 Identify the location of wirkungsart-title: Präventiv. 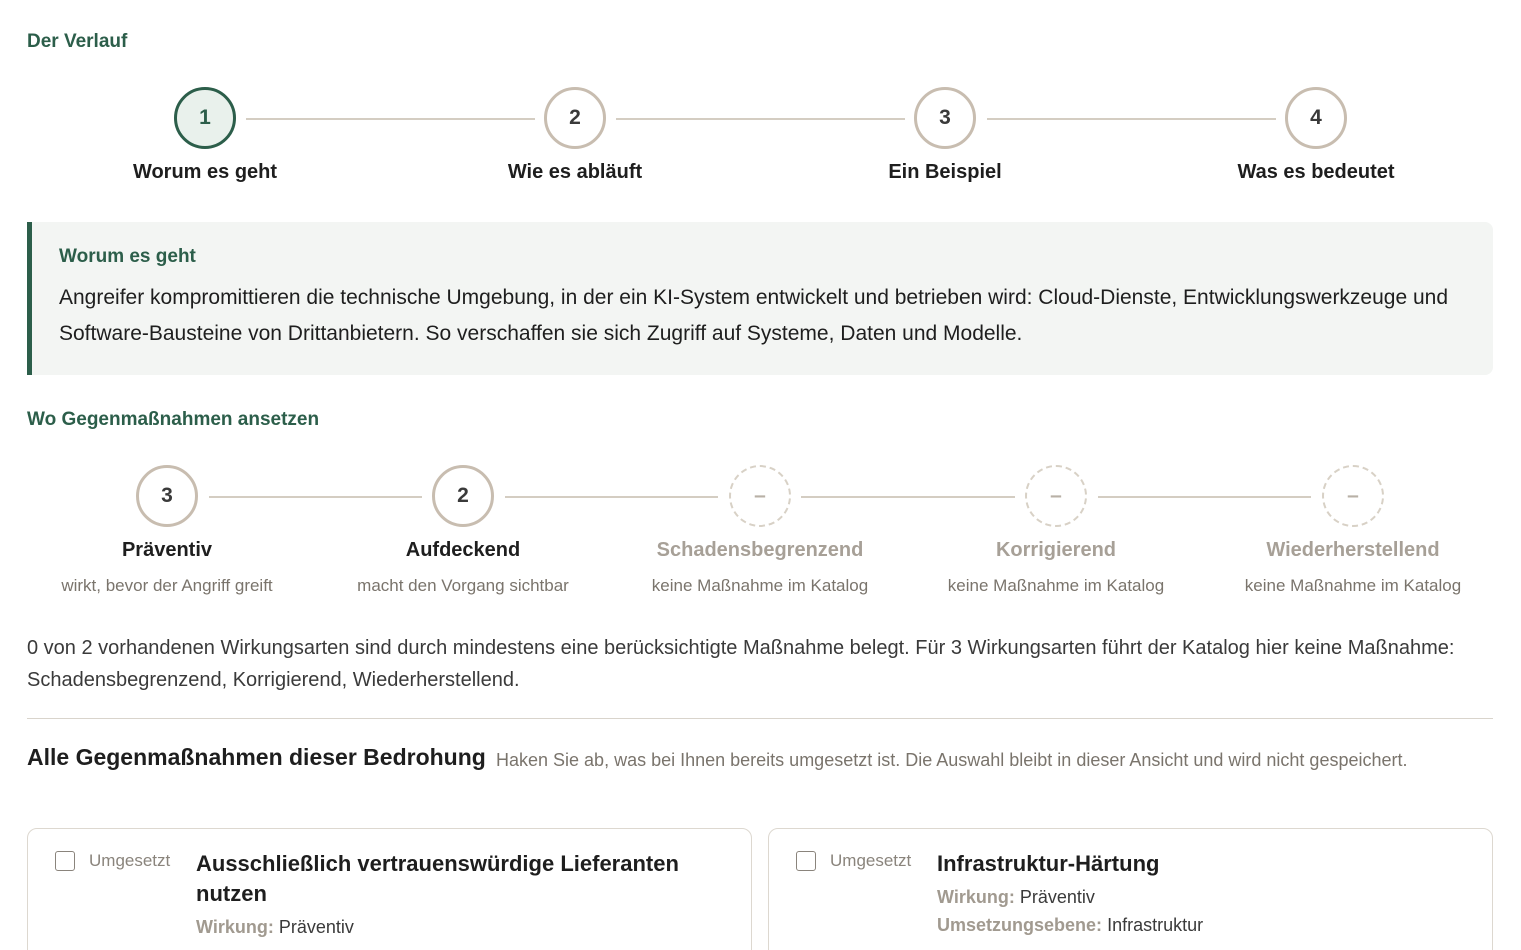
(167, 550).